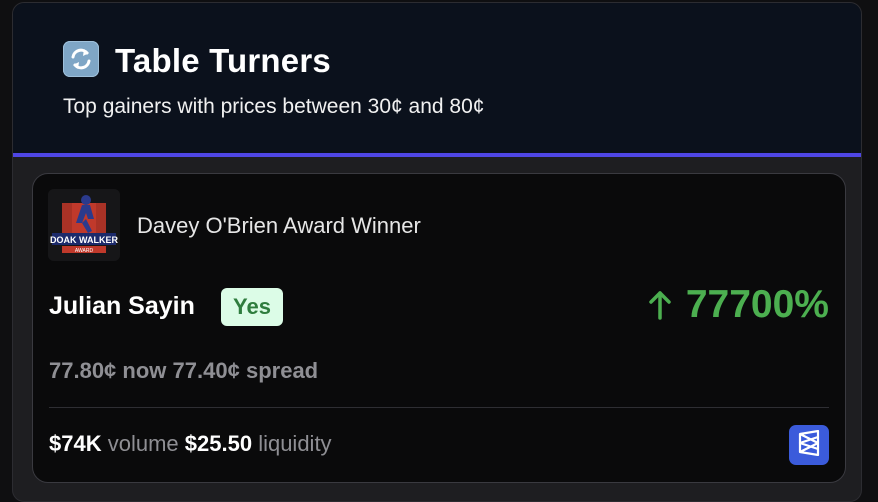 Image resolution: width=878 pixels, height=502 pixels. I want to click on old-price: 77.80¢, so click(83, 370).